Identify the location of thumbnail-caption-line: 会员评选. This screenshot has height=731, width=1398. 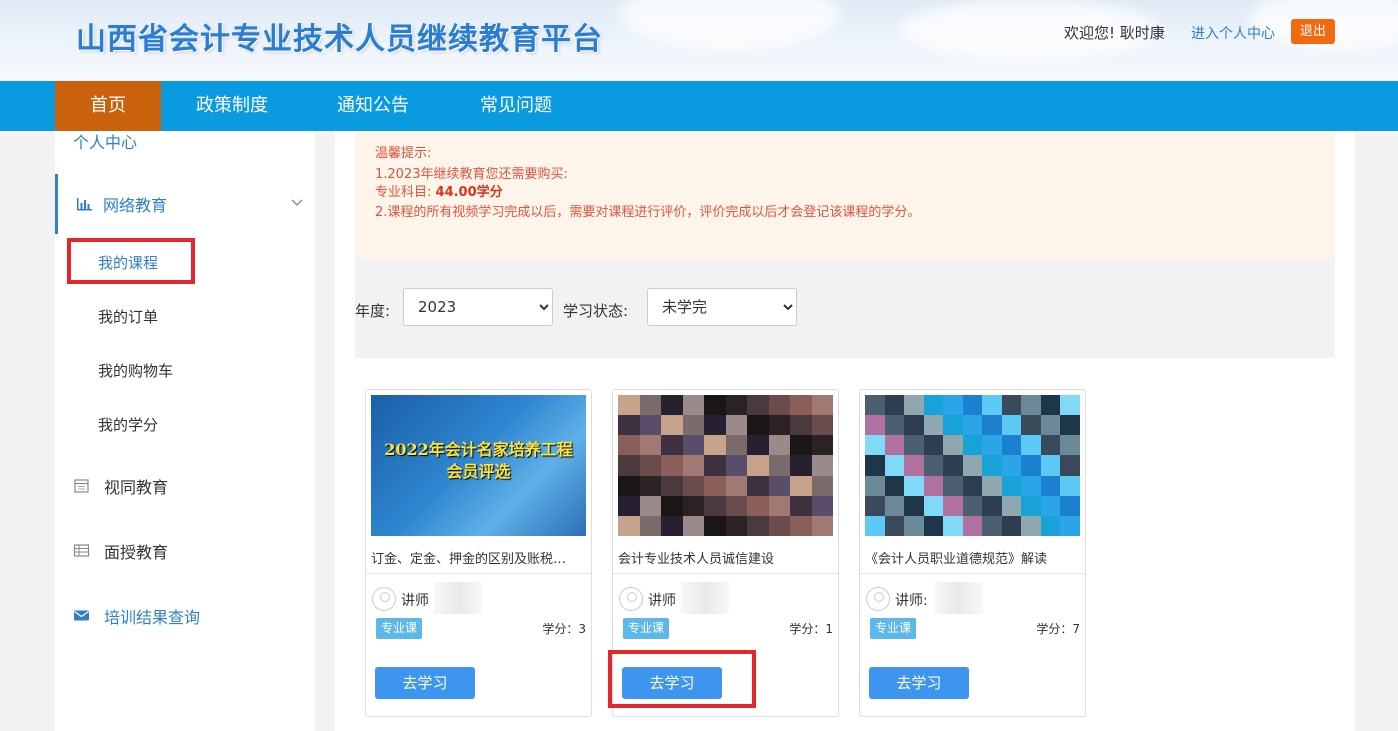
(478, 471).